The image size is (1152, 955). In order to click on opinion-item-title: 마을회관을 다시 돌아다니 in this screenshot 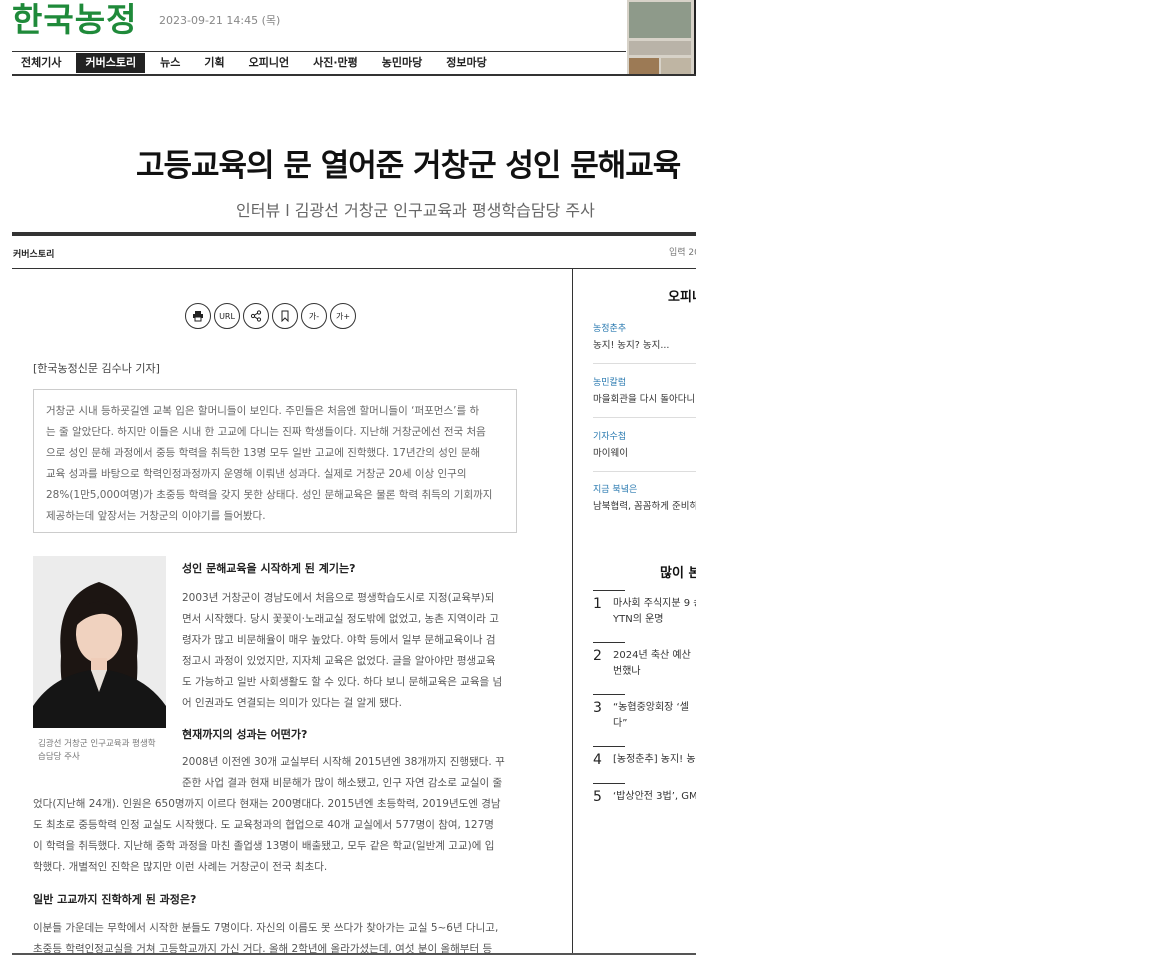, I will do `click(644, 398)`.